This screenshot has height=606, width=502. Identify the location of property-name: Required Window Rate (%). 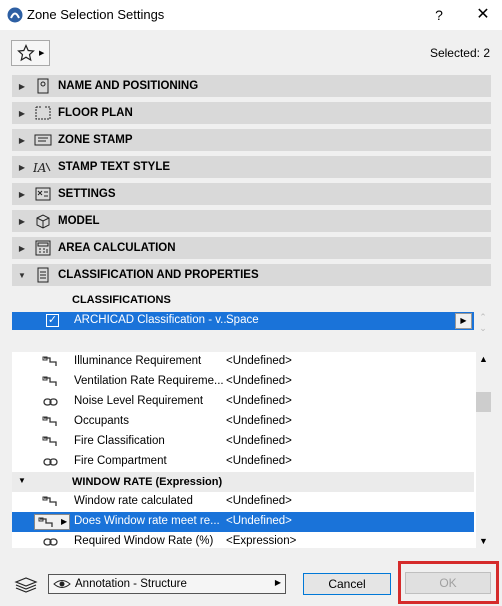
(144, 541).